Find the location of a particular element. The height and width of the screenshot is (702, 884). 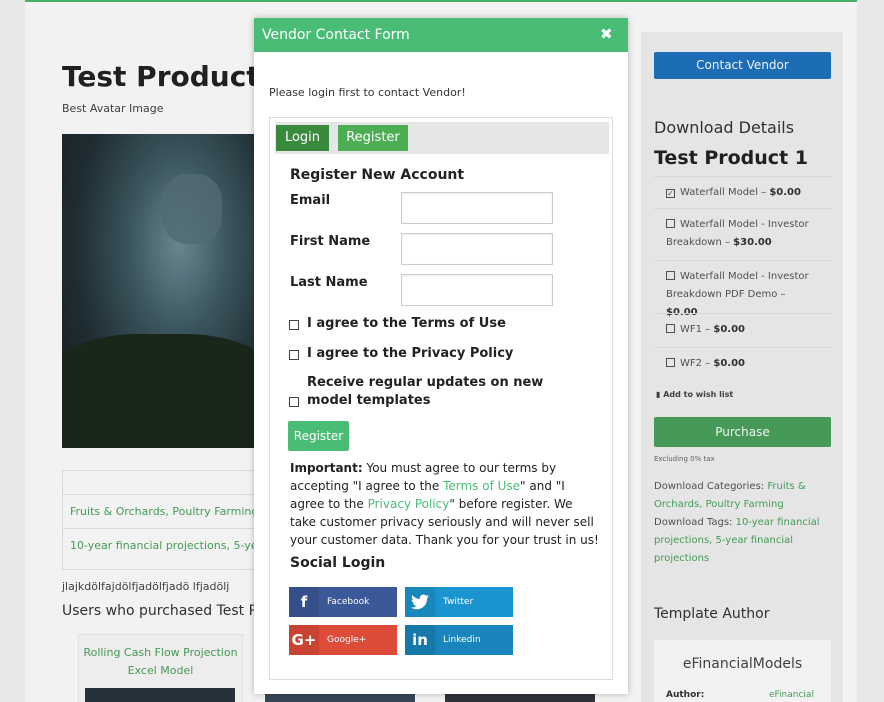

linkedin-login-button: in Linkedin is located at coordinates (459, 640).